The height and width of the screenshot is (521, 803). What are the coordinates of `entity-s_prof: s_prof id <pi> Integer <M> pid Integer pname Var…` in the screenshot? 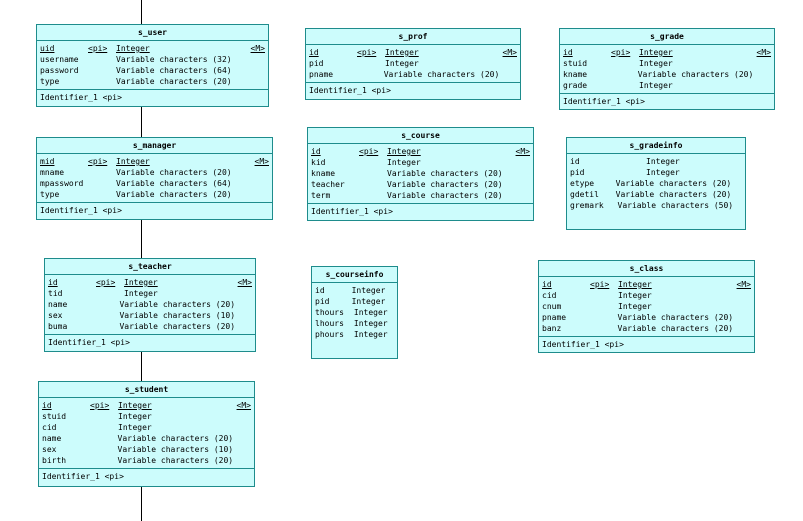 It's located at (413, 64).